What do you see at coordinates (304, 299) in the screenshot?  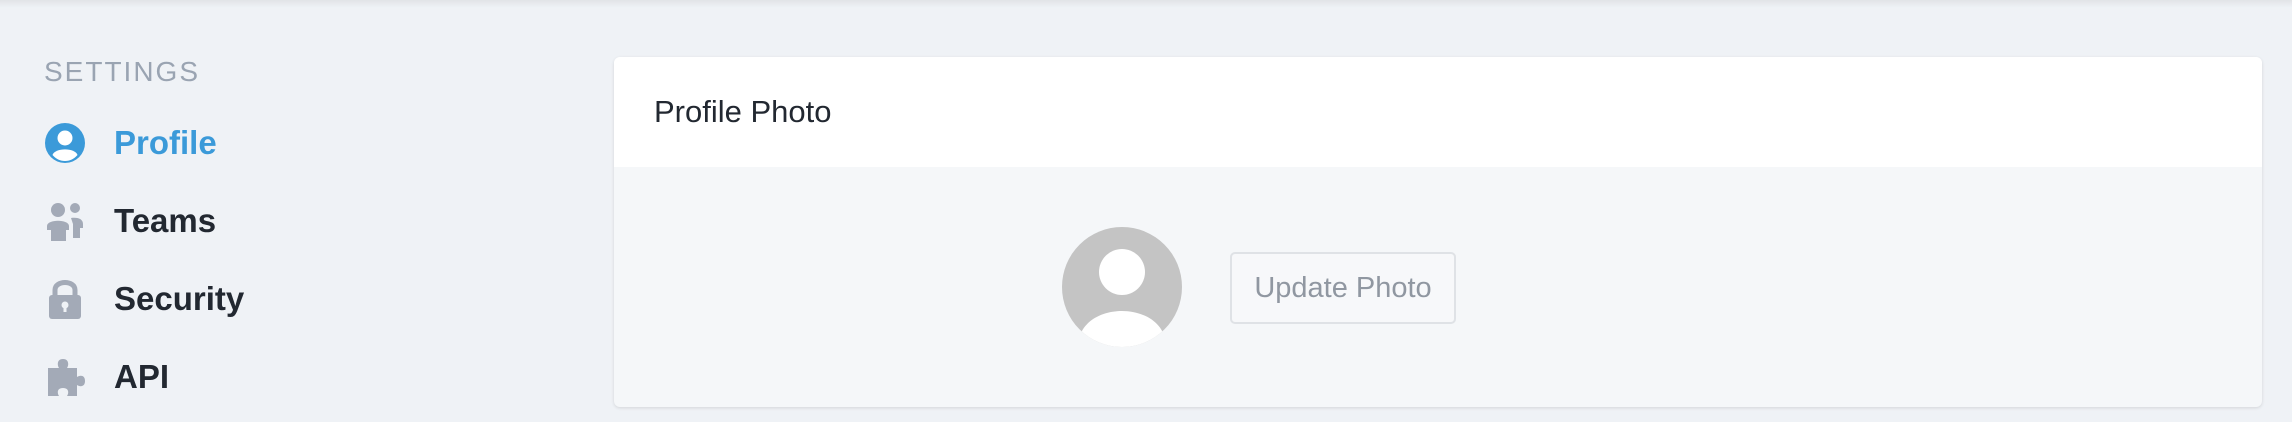 I see `sidebar-item-security: Security` at bounding box center [304, 299].